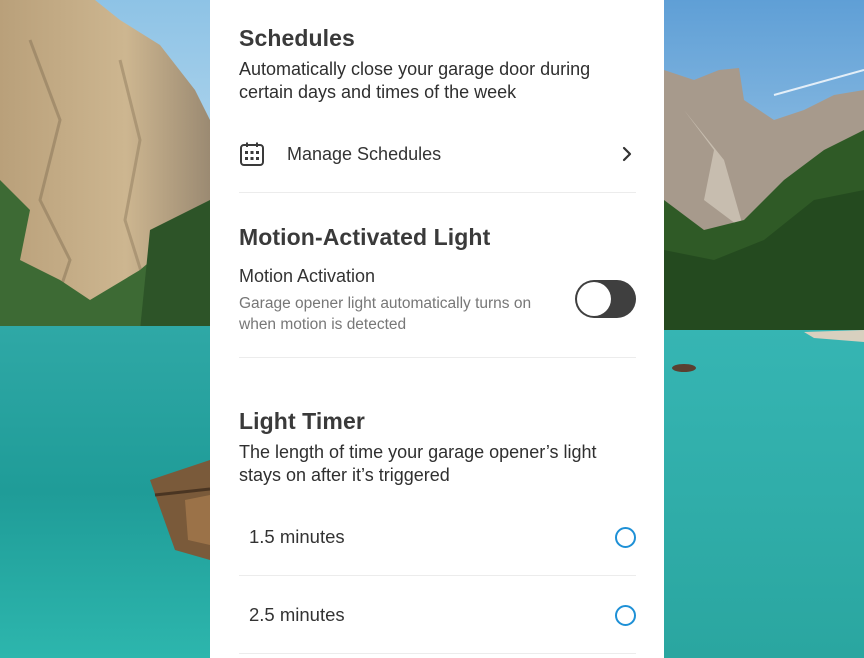 Image resolution: width=864 pixels, height=658 pixels. What do you see at coordinates (365, 237) in the screenshot?
I see `motion-light-title: Motion-Activated Light` at bounding box center [365, 237].